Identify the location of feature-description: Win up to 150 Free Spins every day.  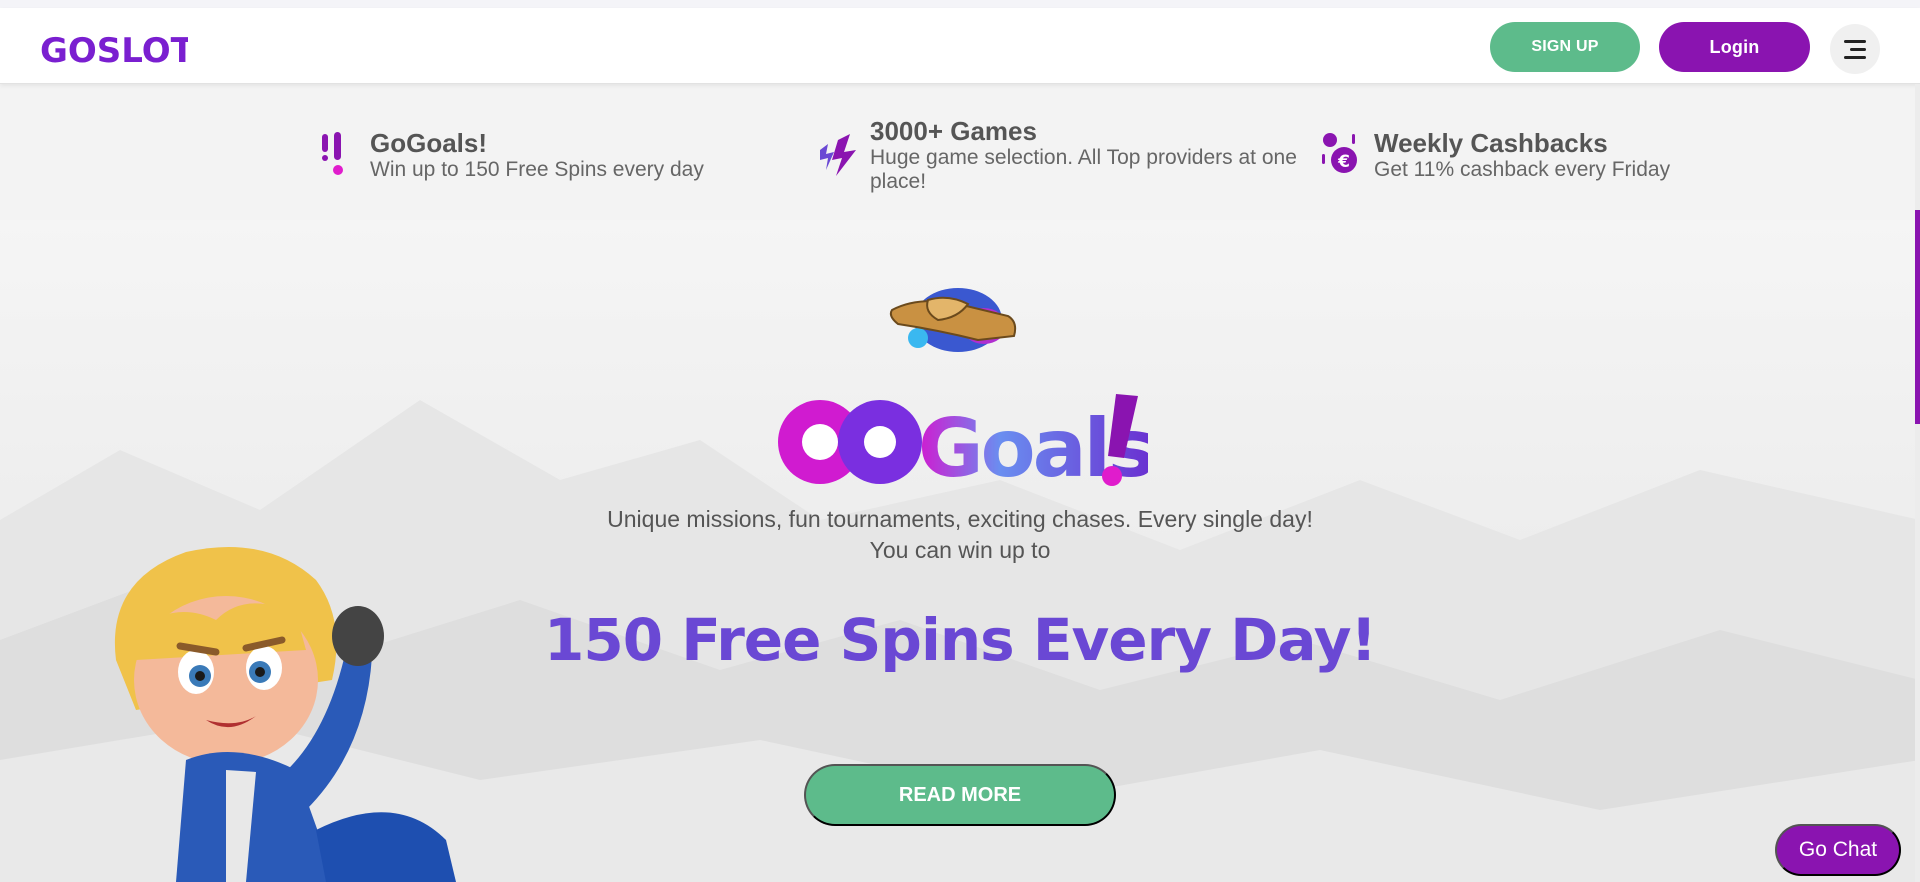
(537, 169).